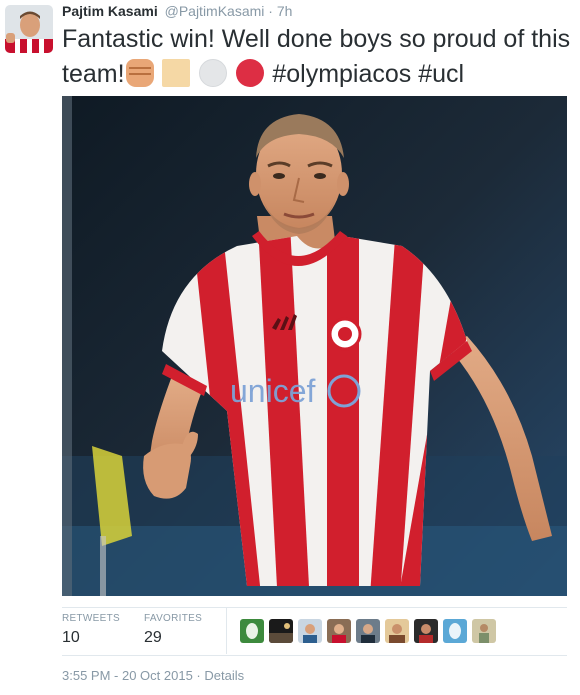 Image resolution: width=580 pixels, height=695 pixels. Describe the element at coordinates (314, 607) in the screenshot. I see `stats-top-divider` at that location.